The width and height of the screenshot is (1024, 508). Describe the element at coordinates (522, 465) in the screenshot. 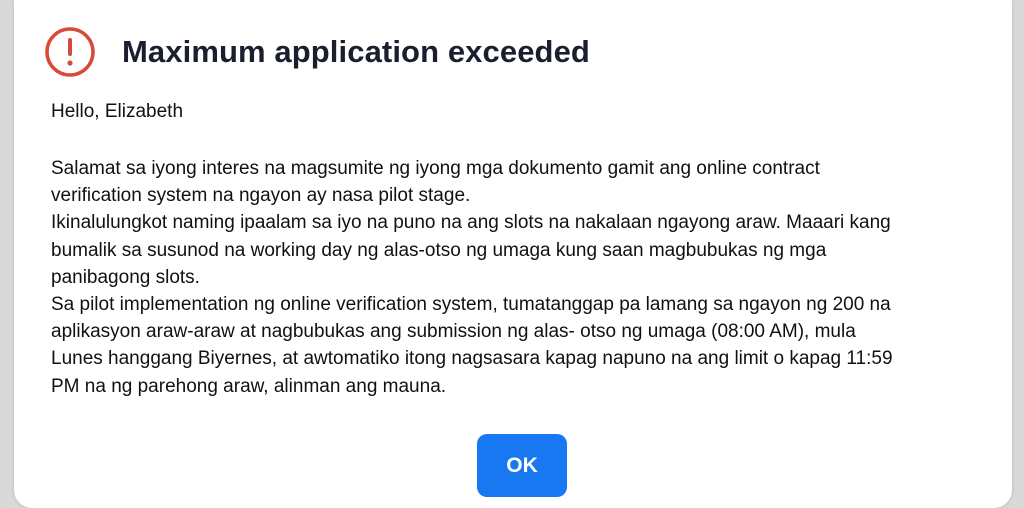

I see `ok-button: OK` at that location.